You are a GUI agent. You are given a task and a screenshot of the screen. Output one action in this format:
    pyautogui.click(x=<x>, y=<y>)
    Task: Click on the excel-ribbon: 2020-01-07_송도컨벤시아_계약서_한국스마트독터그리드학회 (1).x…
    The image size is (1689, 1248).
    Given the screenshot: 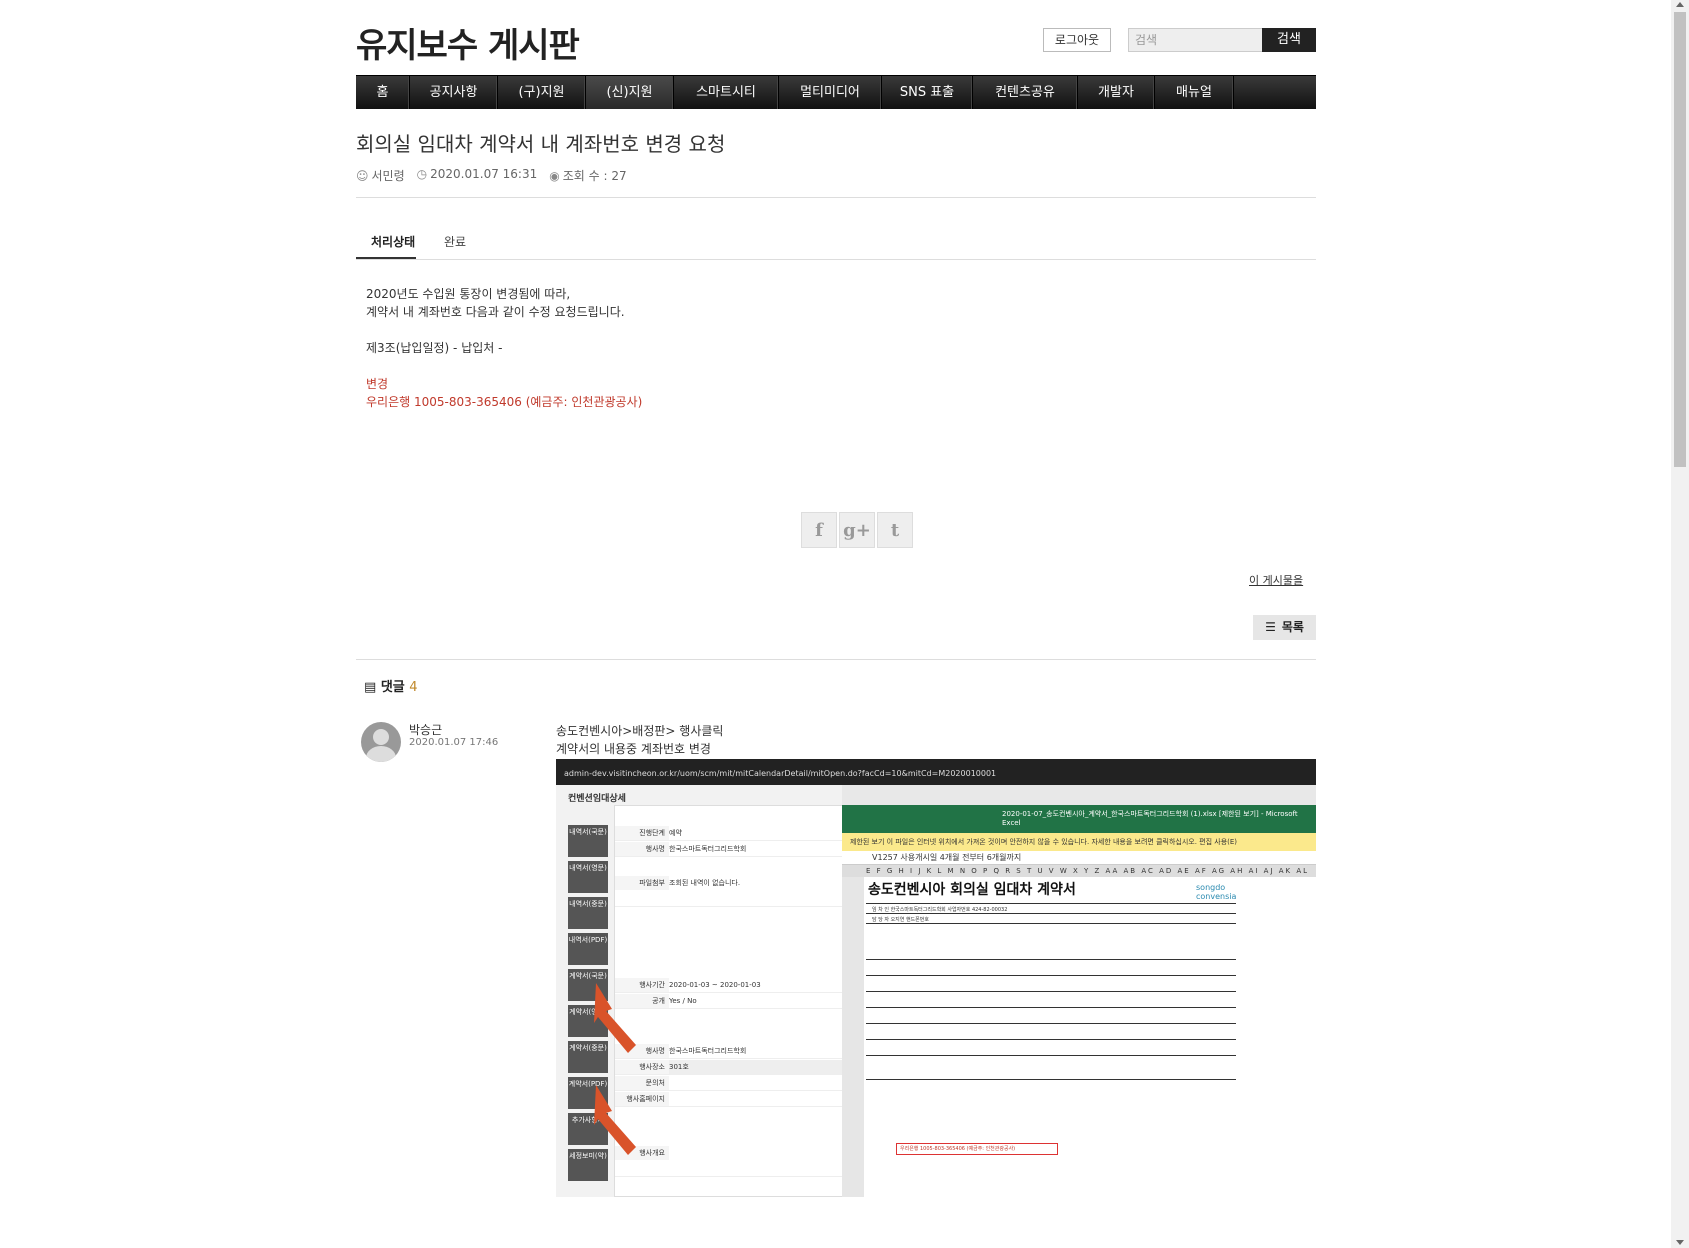 What is the action you would take?
    pyautogui.click(x=1079, y=819)
    